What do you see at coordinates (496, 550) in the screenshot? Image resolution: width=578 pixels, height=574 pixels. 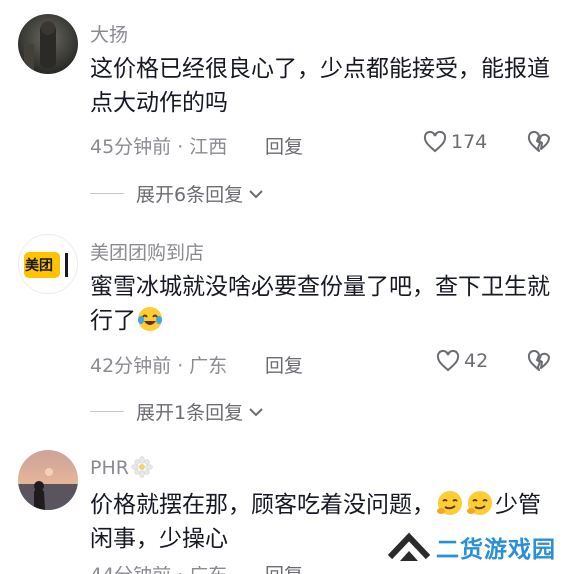 I see `watermark-text: 二货游戏园` at bounding box center [496, 550].